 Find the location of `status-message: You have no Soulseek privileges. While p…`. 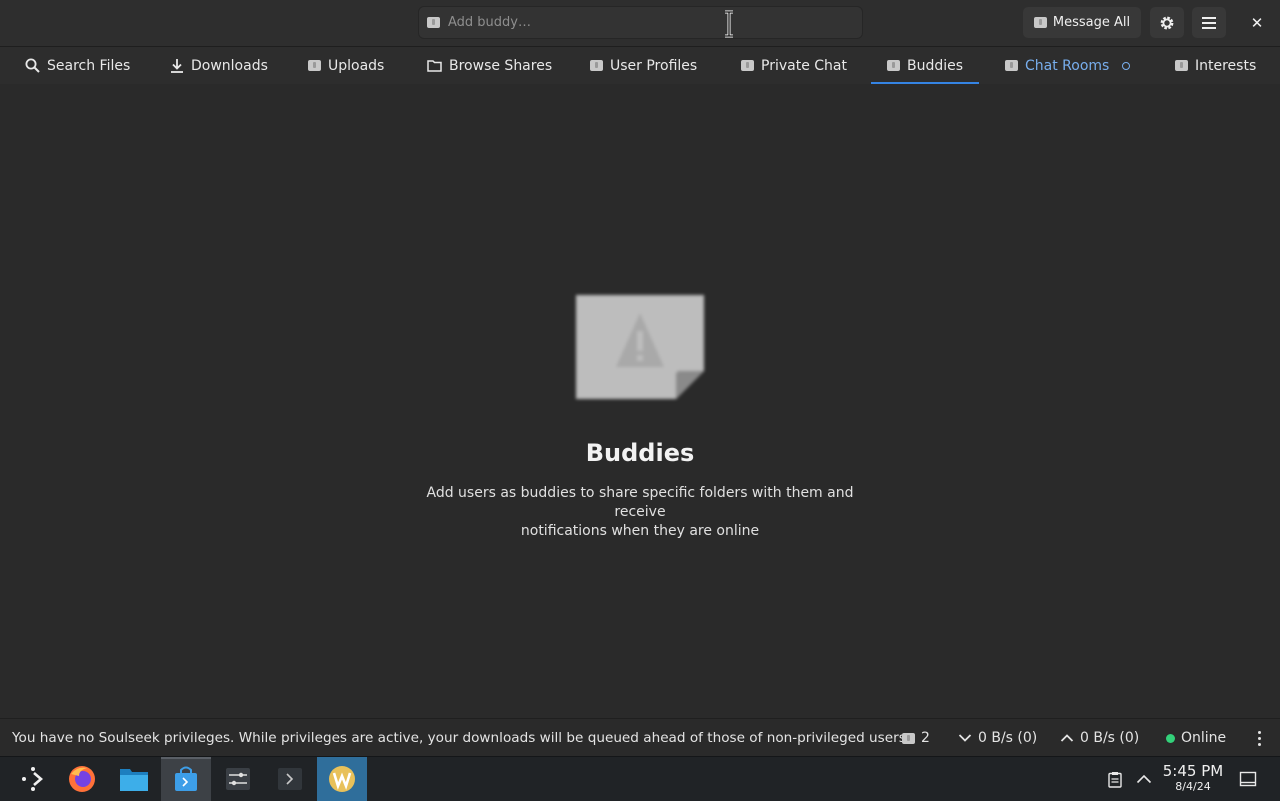

status-message: You have no Soulseek privileges. While p… is located at coordinates (461, 738).